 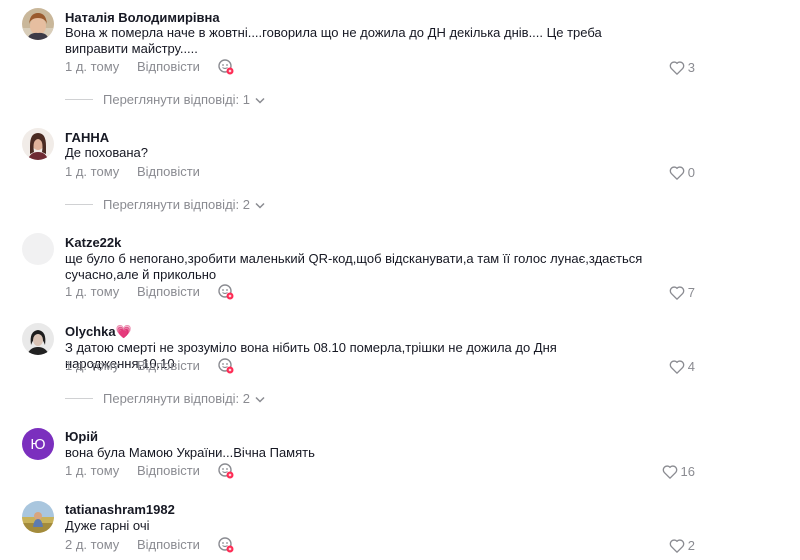 What do you see at coordinates (691, 67) in the screenshot?
I see `like-count: 3` at bounding box center [691, 67].